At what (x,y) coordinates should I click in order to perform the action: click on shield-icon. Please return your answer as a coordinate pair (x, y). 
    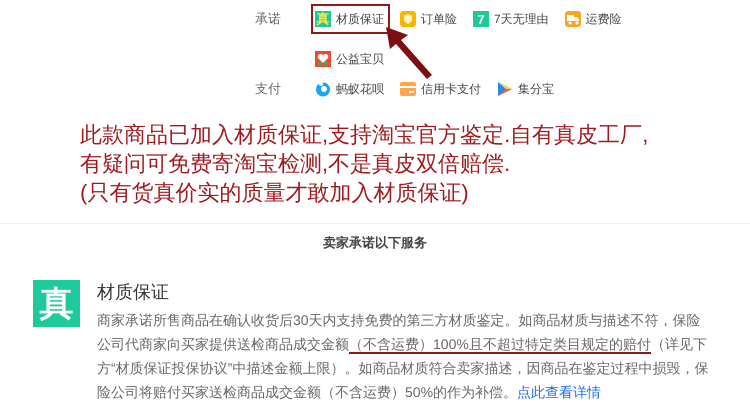
    Looking at the image, I should click on (408, 19).